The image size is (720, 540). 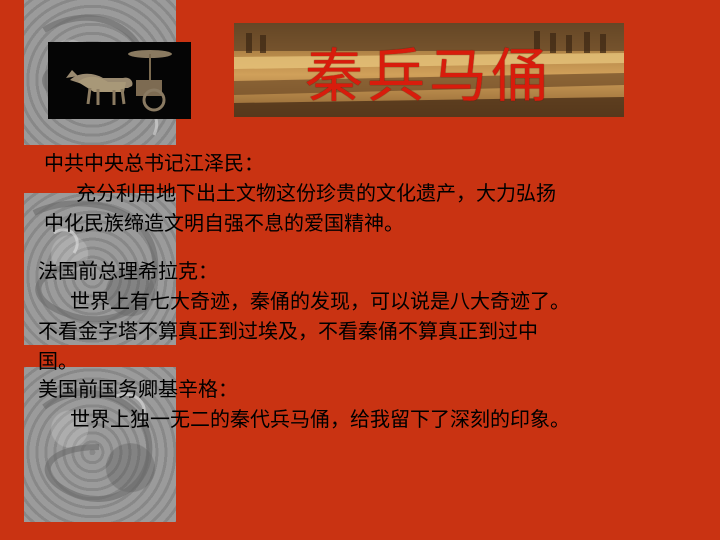 I want to click on bronze-chariot-photo, so click(x=119, y=80).